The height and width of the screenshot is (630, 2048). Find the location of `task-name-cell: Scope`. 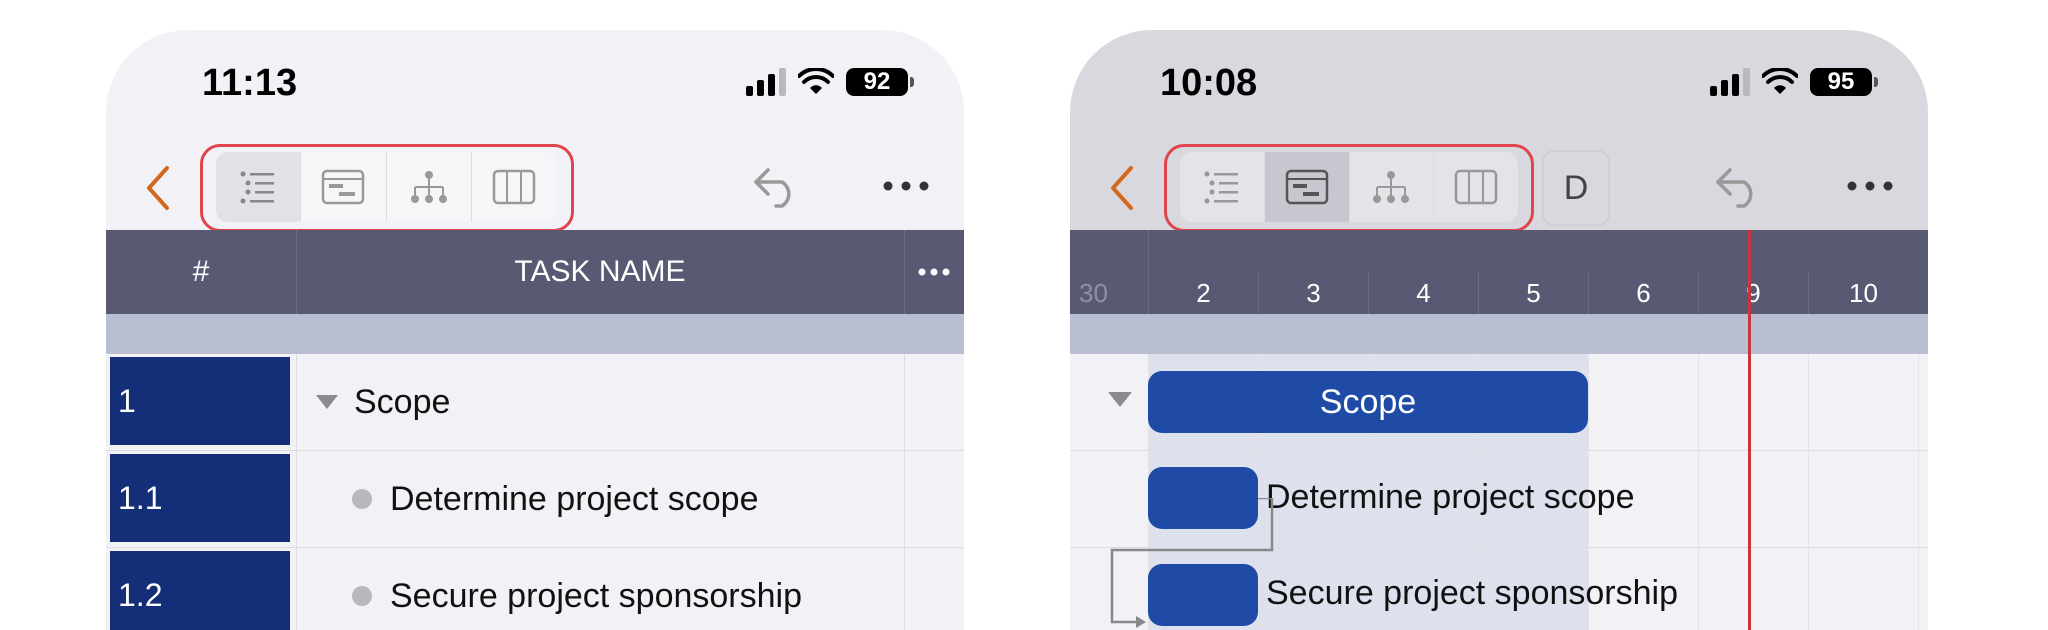

task-name-cell: Scope is located at coordinates (383, 402).